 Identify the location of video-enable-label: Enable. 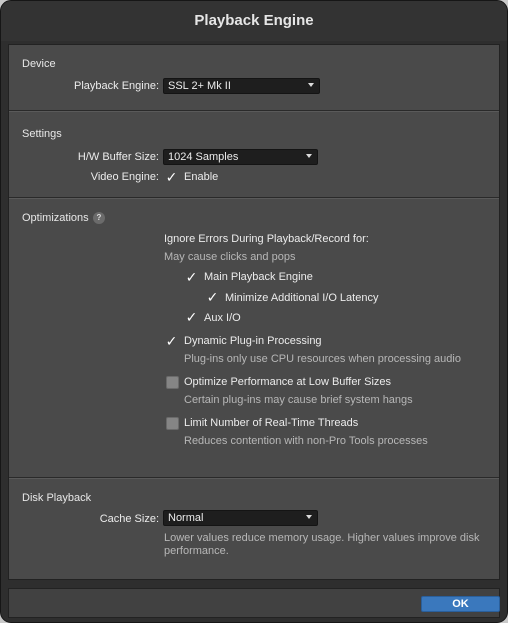
(201, 177).